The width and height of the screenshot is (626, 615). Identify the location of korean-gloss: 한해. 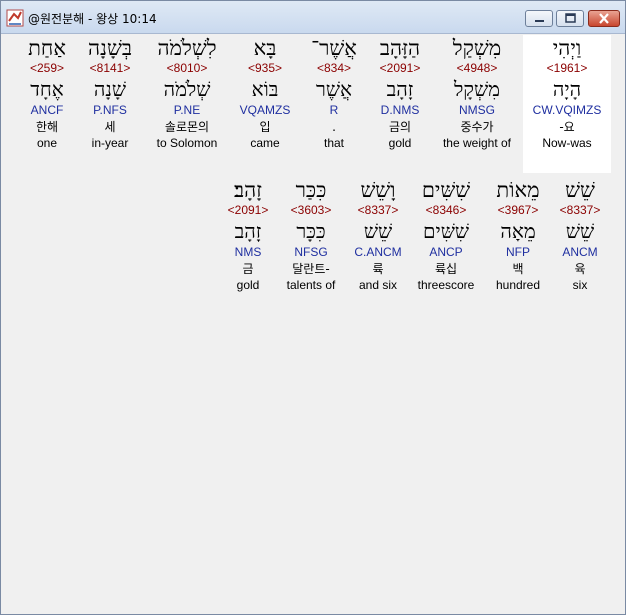
(47, 127).